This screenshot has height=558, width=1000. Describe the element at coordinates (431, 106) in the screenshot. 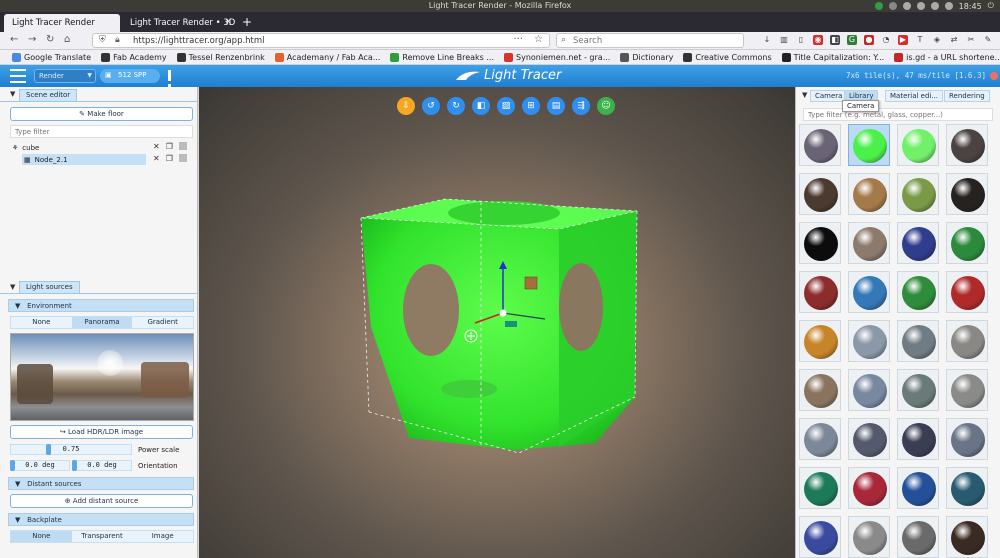

I see `undo-icon: ↺` at that location.